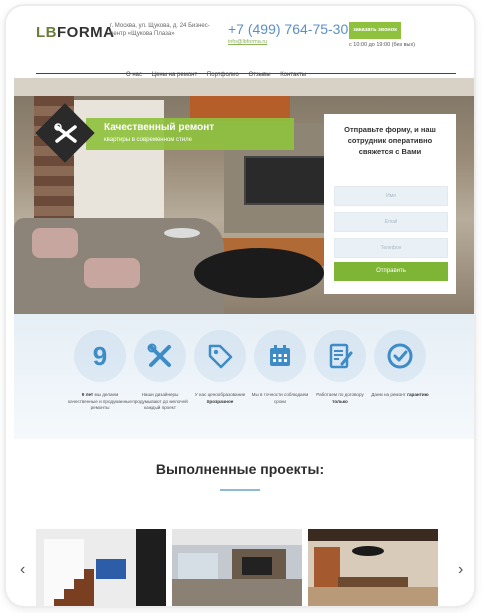  I want to click on feature-text-body: Даем на ремонт, so click(388, 394).